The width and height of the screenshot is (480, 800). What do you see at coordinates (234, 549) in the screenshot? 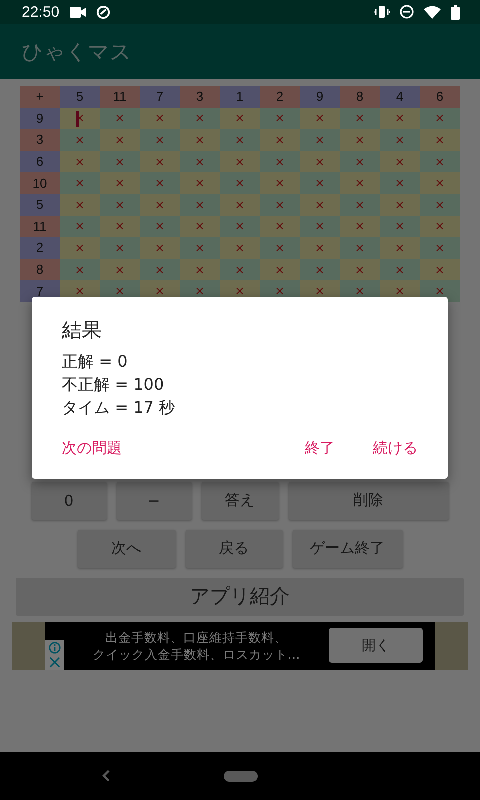
I see `game-control-button: 戻る` at bounding box center [234, 549].